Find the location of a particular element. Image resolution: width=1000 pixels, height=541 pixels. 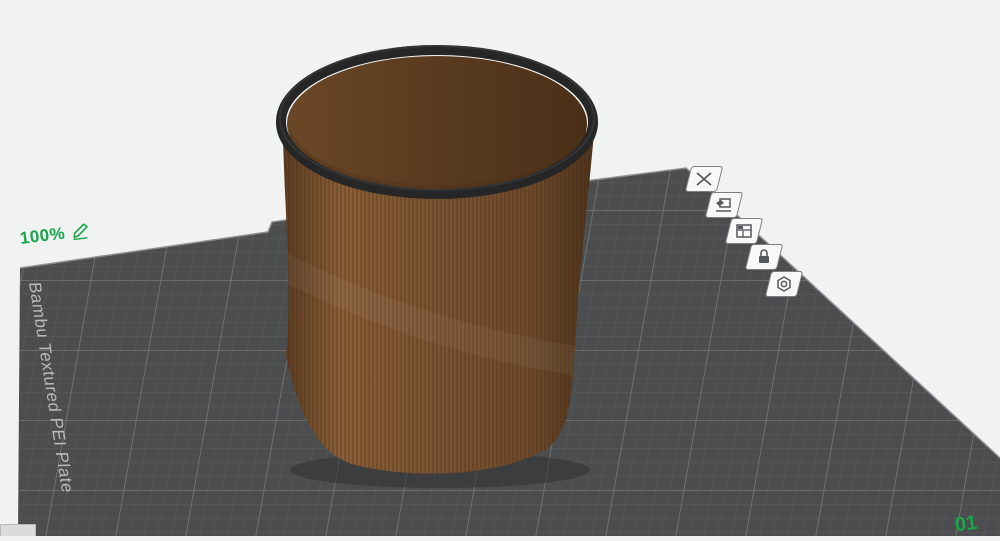

arrange-icon is located at coordinates (723, 205).